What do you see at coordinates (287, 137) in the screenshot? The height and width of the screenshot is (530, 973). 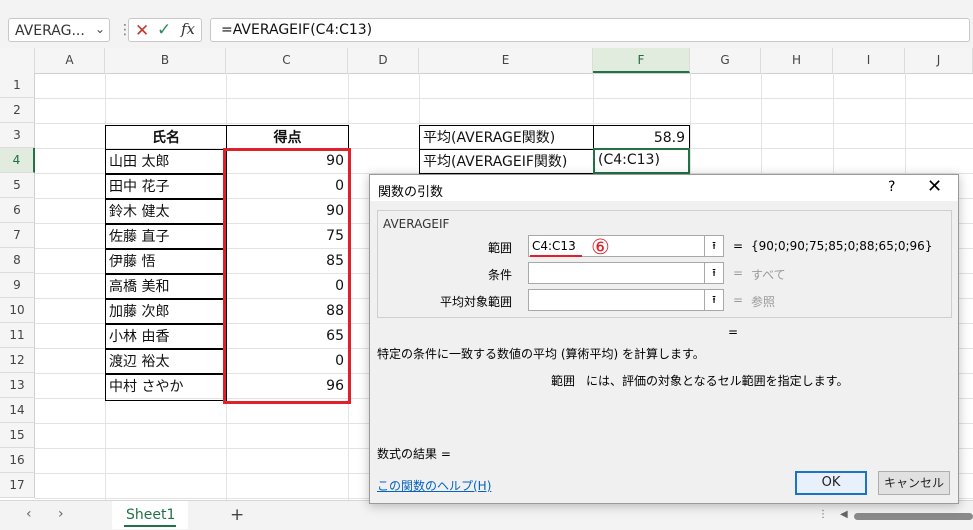 I see `header-score-cell: 得点` at bounding box center [287, 137].